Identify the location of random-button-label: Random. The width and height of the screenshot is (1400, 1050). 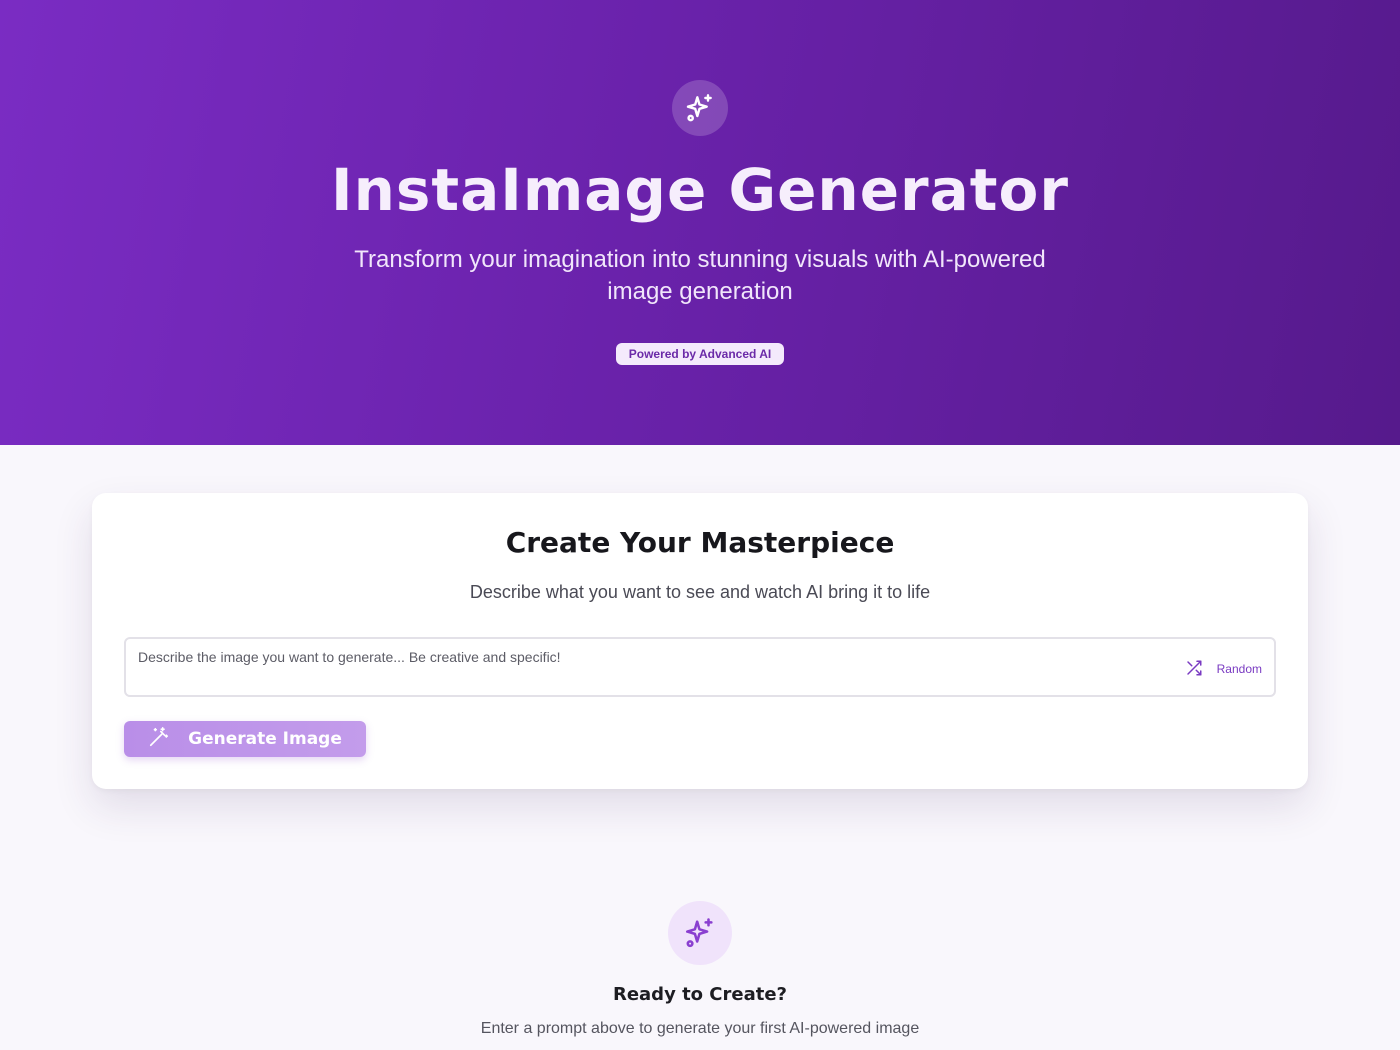
(1239, 669).